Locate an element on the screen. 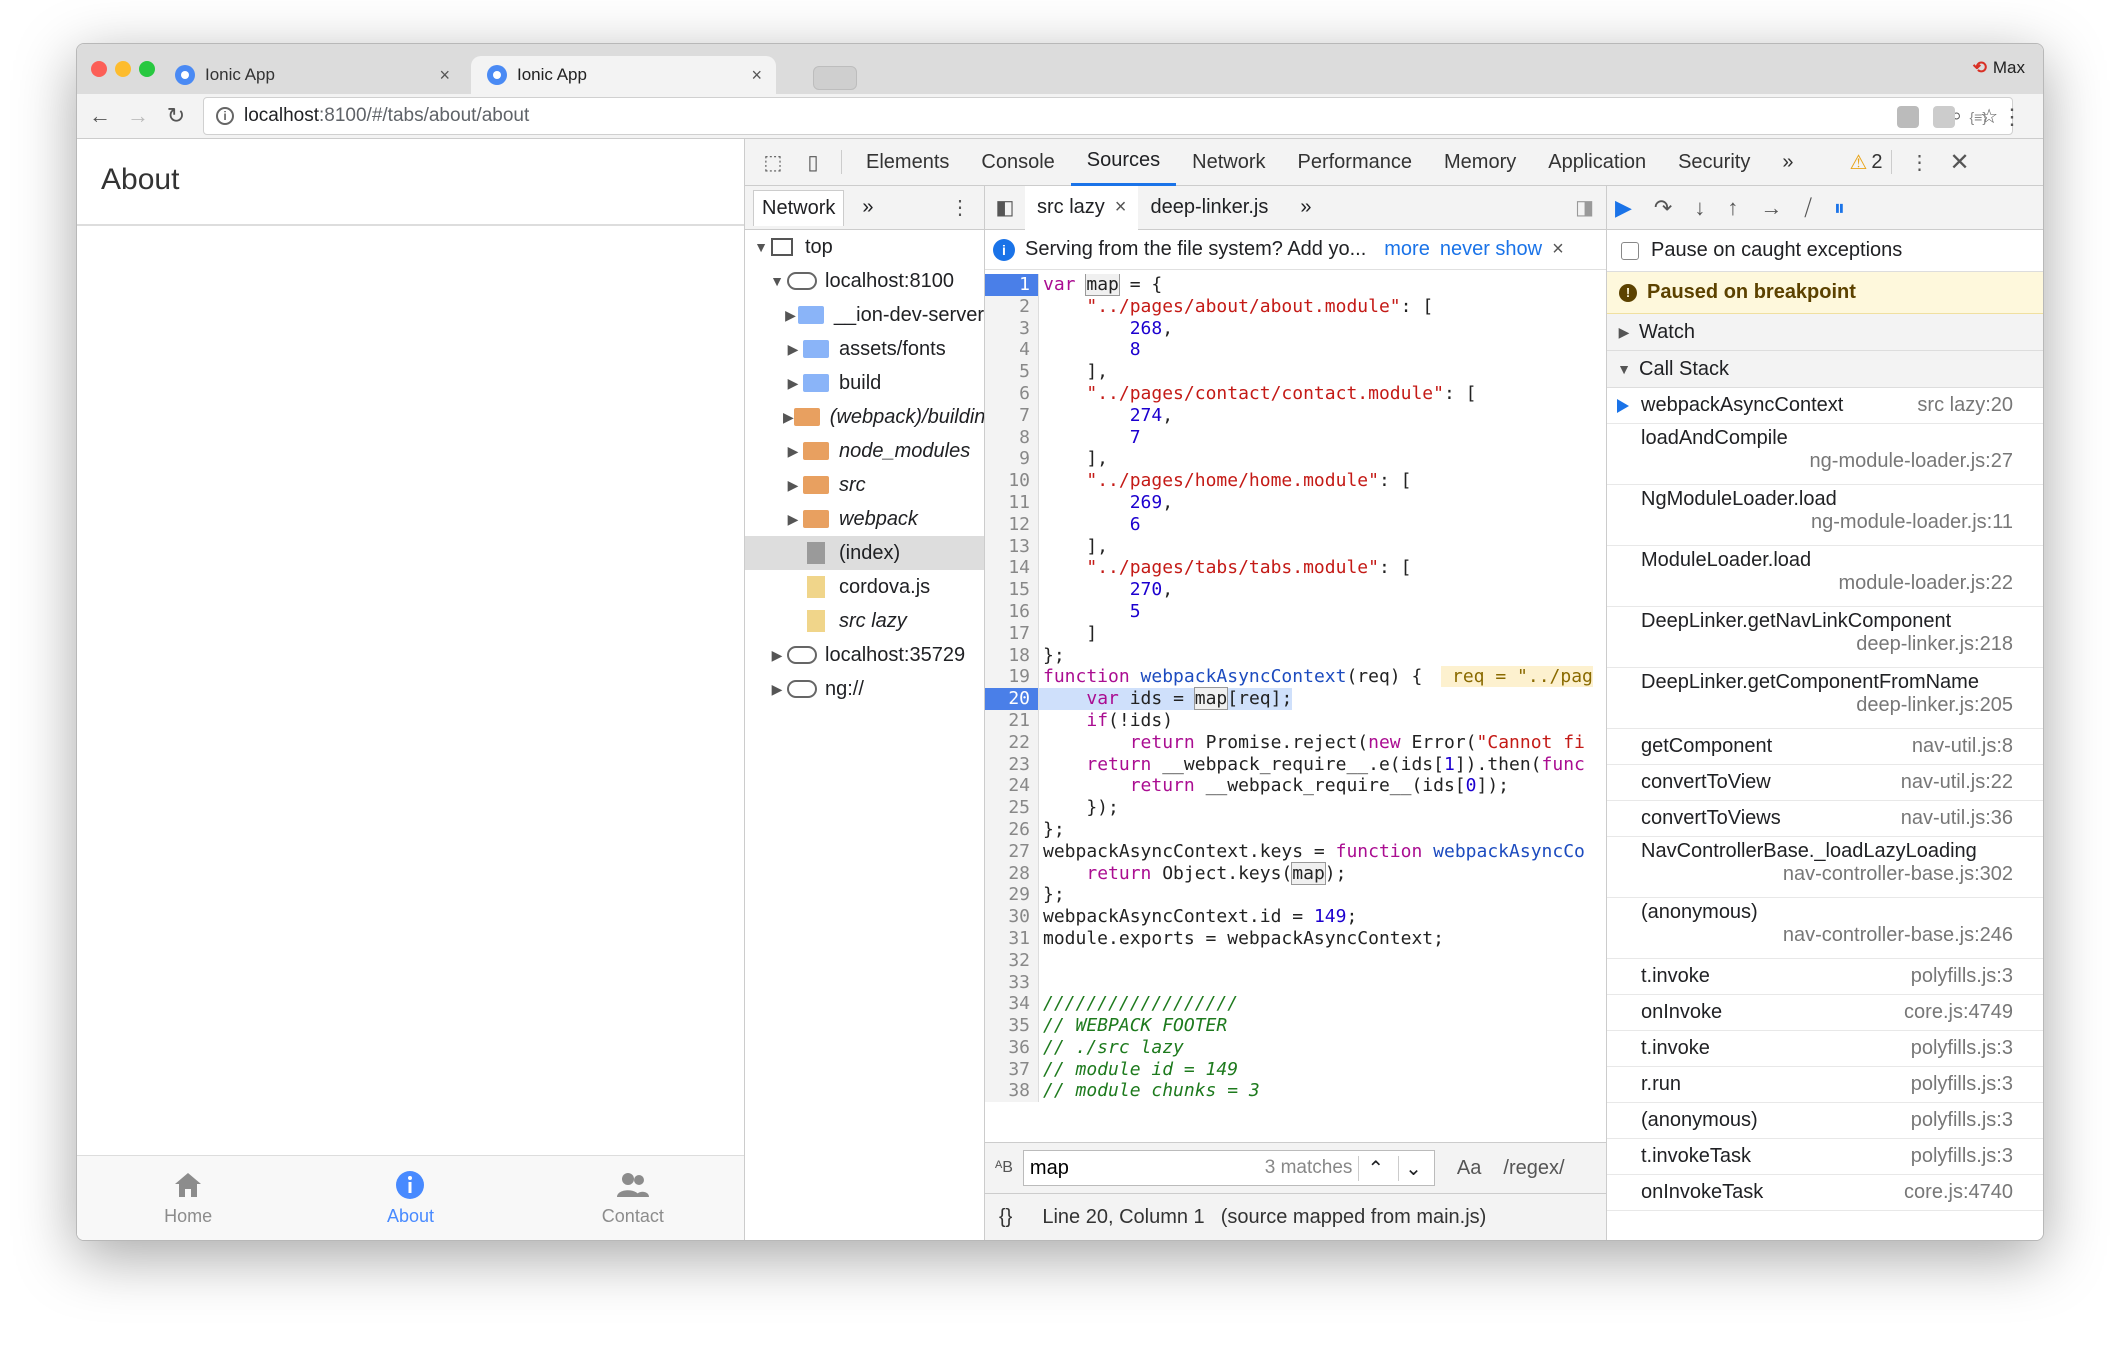 This screenshot has height=1350, width=2119. call-frame: loadAndCompile ng-module-loader.js:27 is located at coordinates (1825, 454).